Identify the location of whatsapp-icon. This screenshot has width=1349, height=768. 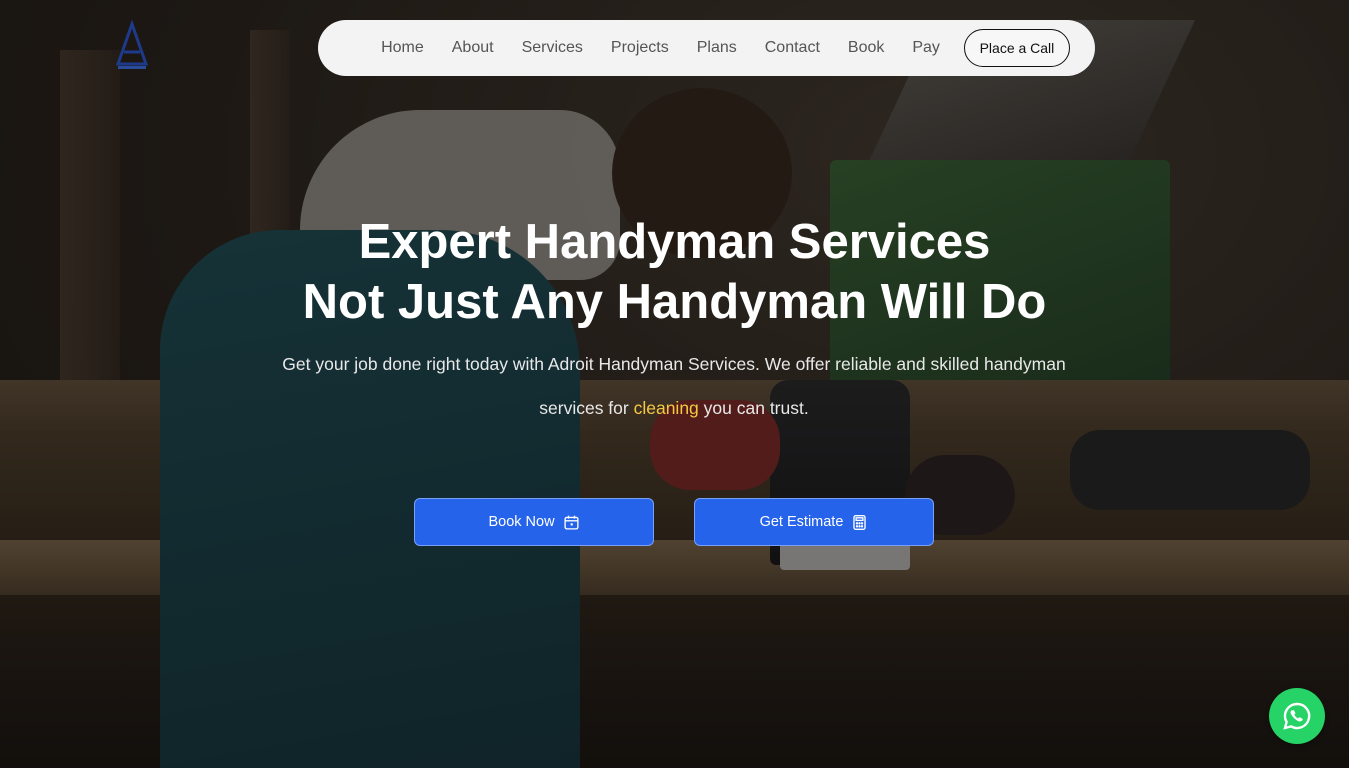
(1297, 716).